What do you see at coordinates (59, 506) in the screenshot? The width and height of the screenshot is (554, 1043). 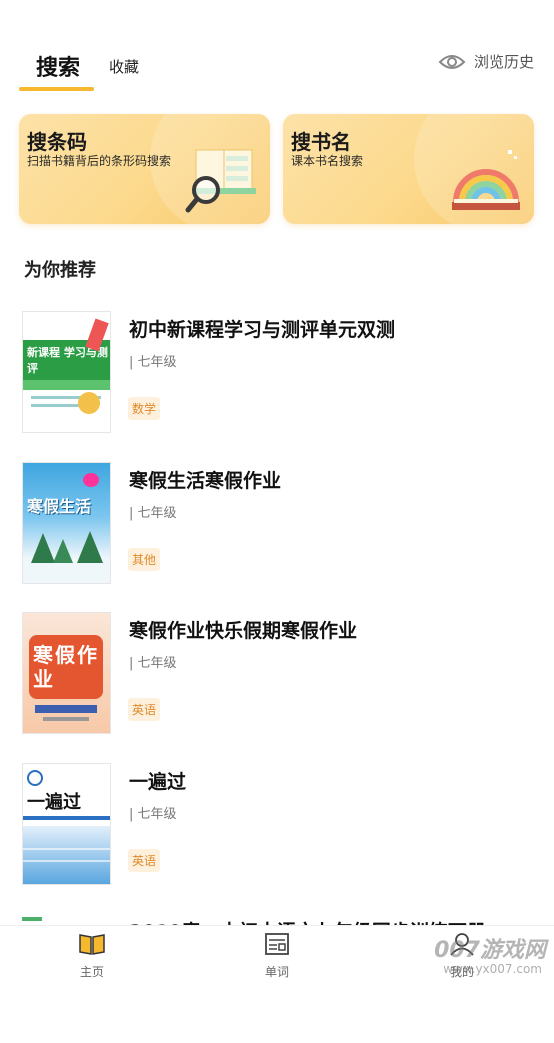 I see `cover-text: 寒假生活` at bounding box center [59, 506].